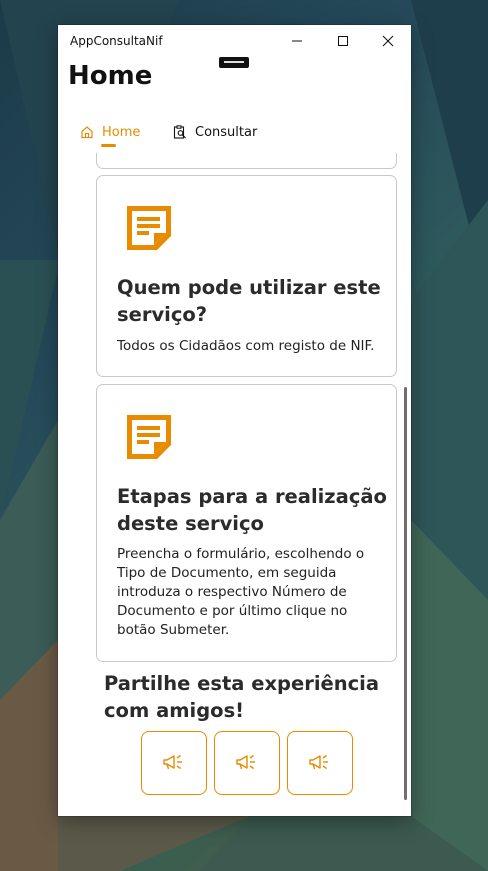 The image size is (488, 871). I want to click on active-tab-indicator, so click(108, 145).